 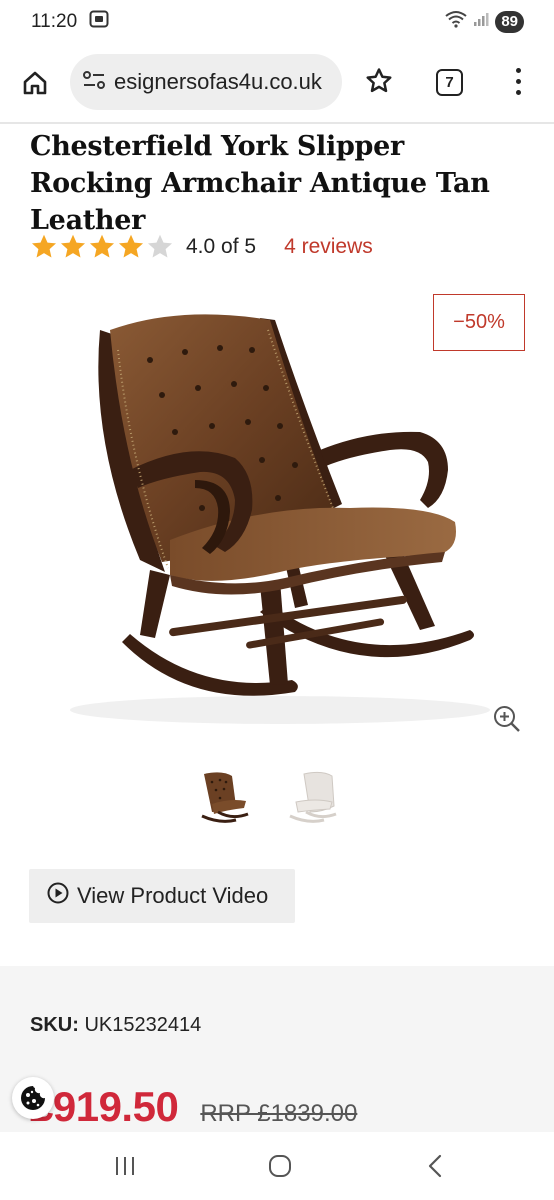 I want to click on star-icon, so click(x=379, y=81).